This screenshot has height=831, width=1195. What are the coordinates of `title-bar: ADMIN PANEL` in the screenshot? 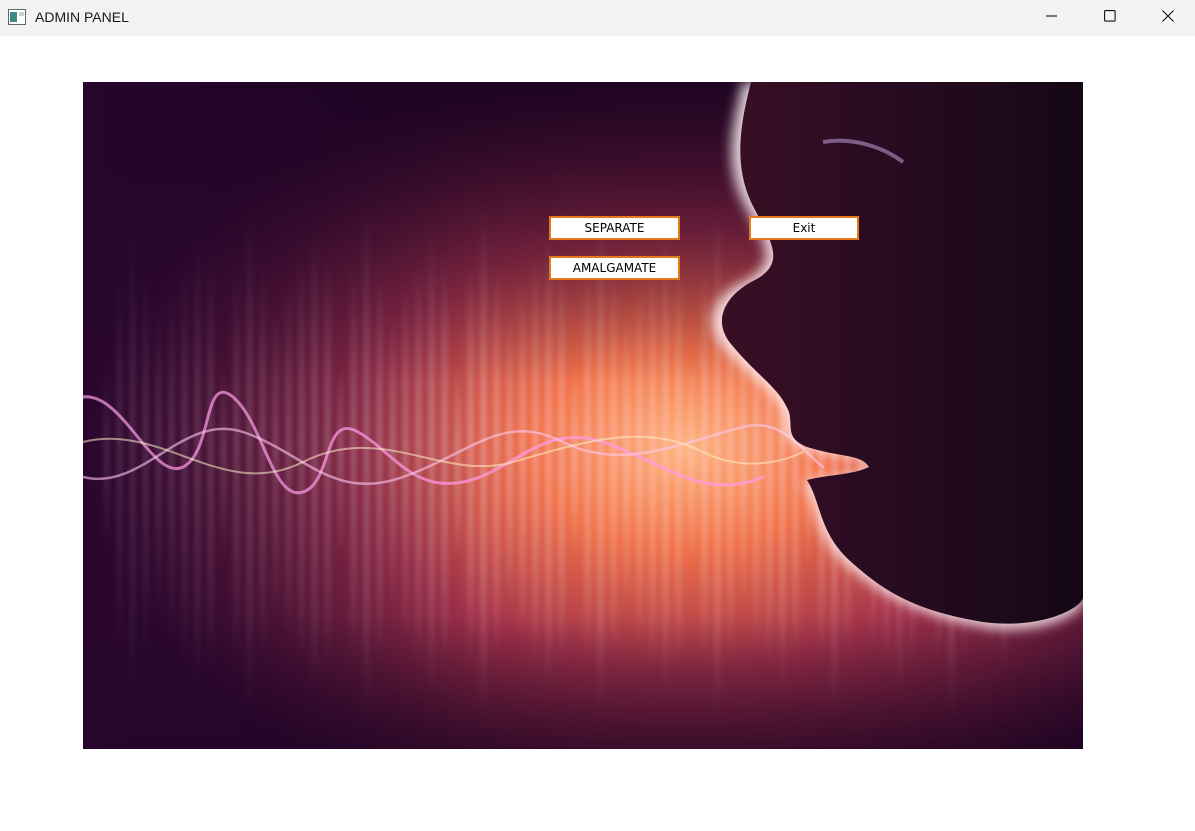 It's located at (597, 18).